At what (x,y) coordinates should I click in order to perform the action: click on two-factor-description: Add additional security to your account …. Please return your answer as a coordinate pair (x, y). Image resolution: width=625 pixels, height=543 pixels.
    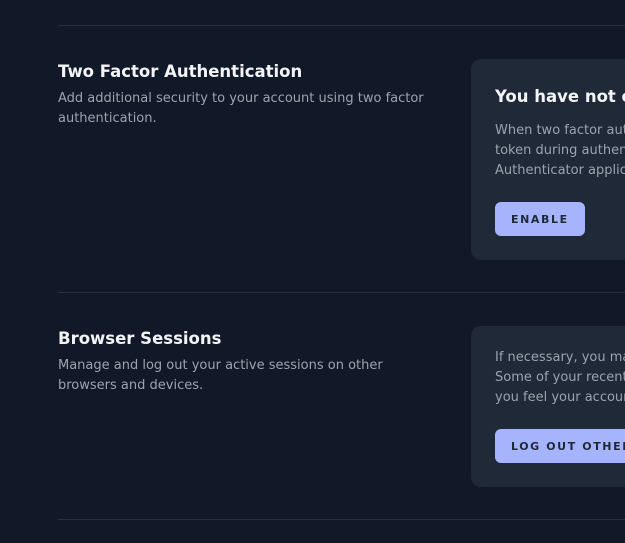
    Looking at the image, I should click on (241, 108).